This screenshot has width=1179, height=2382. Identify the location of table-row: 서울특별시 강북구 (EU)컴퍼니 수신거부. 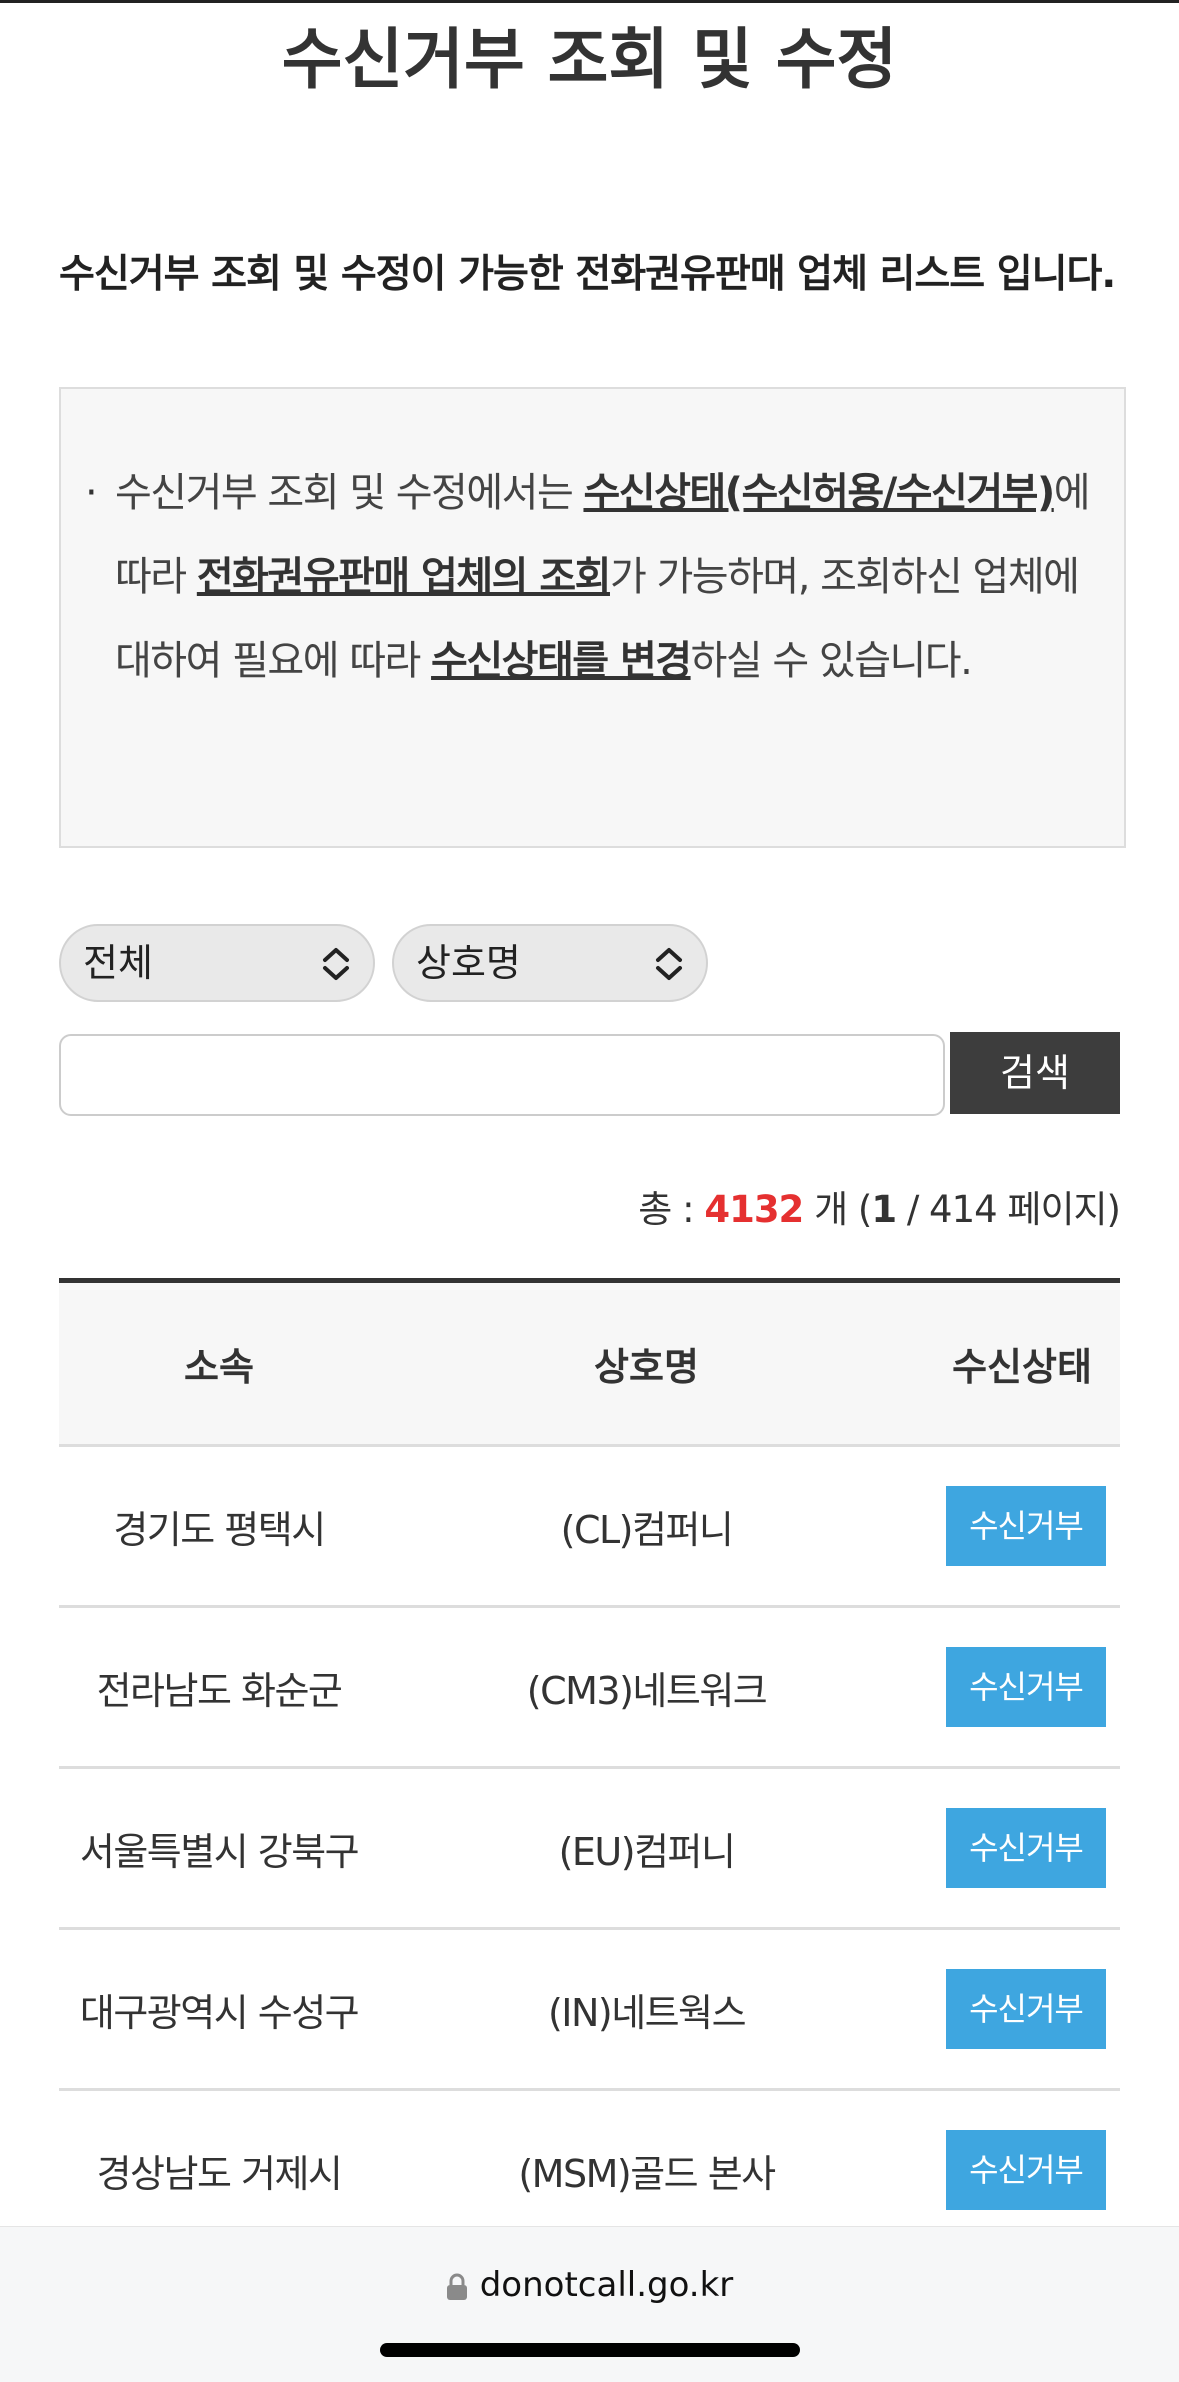
(589, 1849).